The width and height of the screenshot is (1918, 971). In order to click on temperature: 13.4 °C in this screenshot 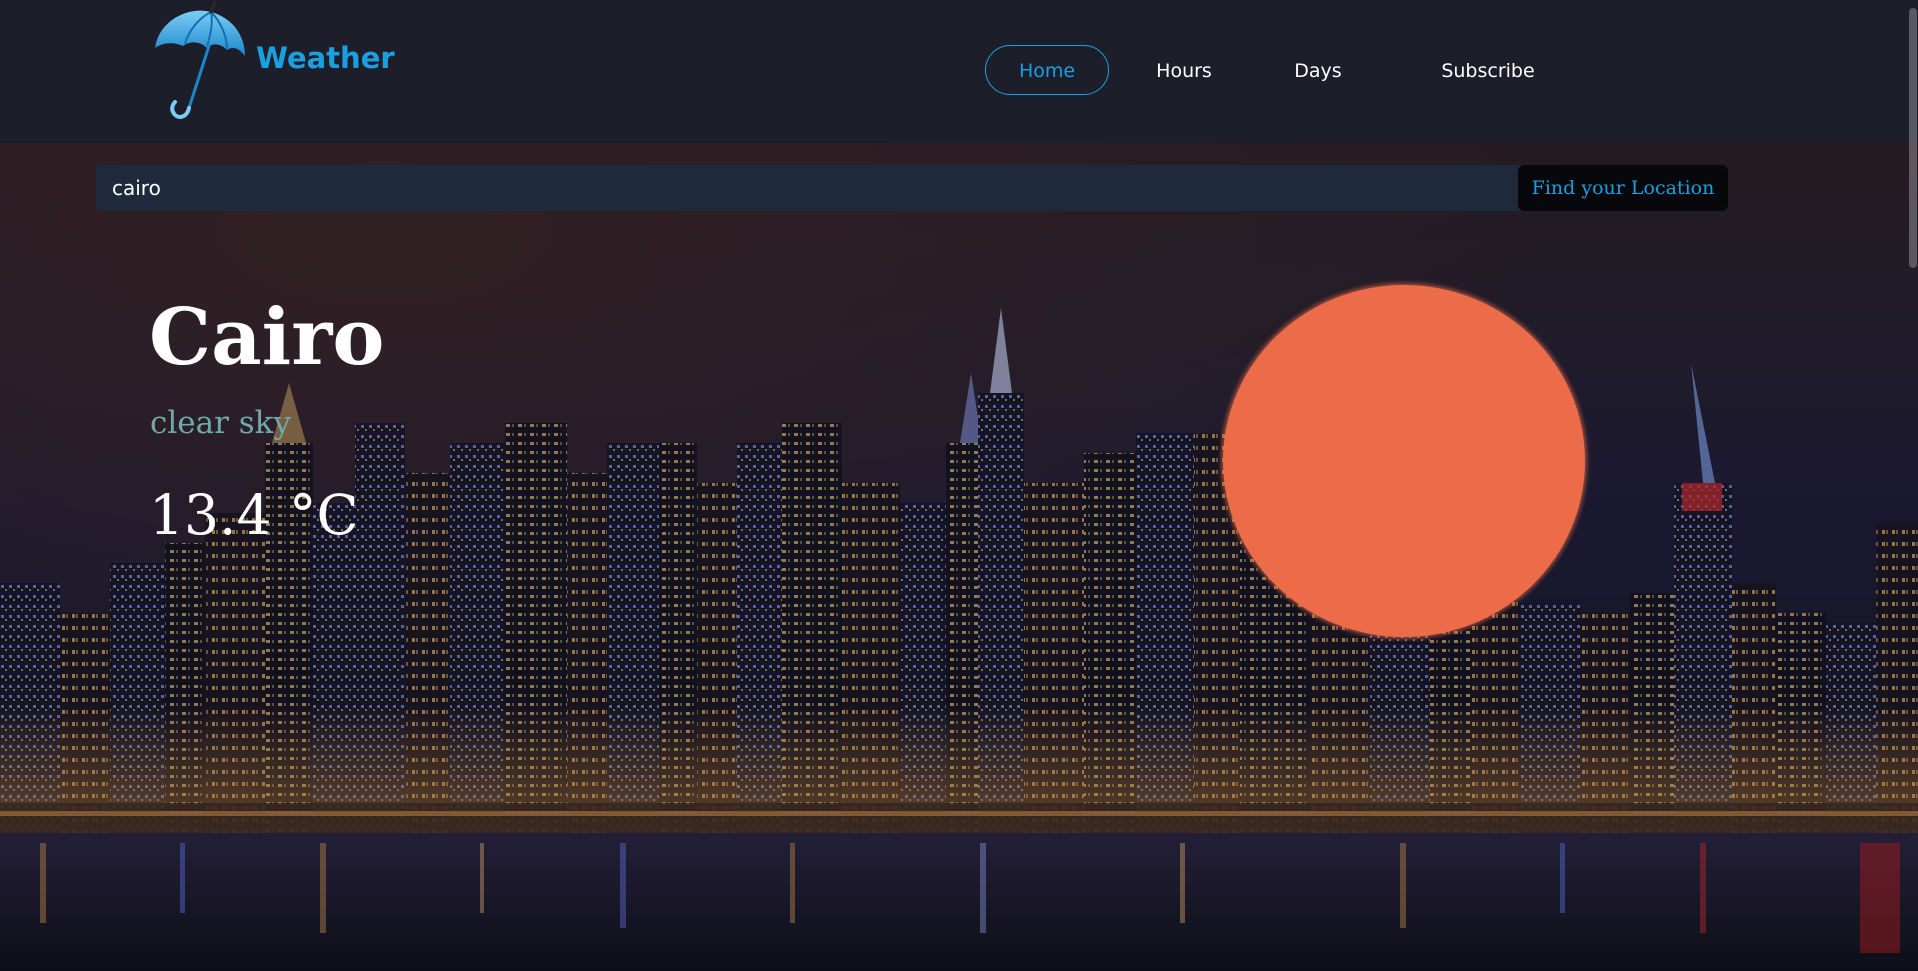, I will do `click(254, 515)`.